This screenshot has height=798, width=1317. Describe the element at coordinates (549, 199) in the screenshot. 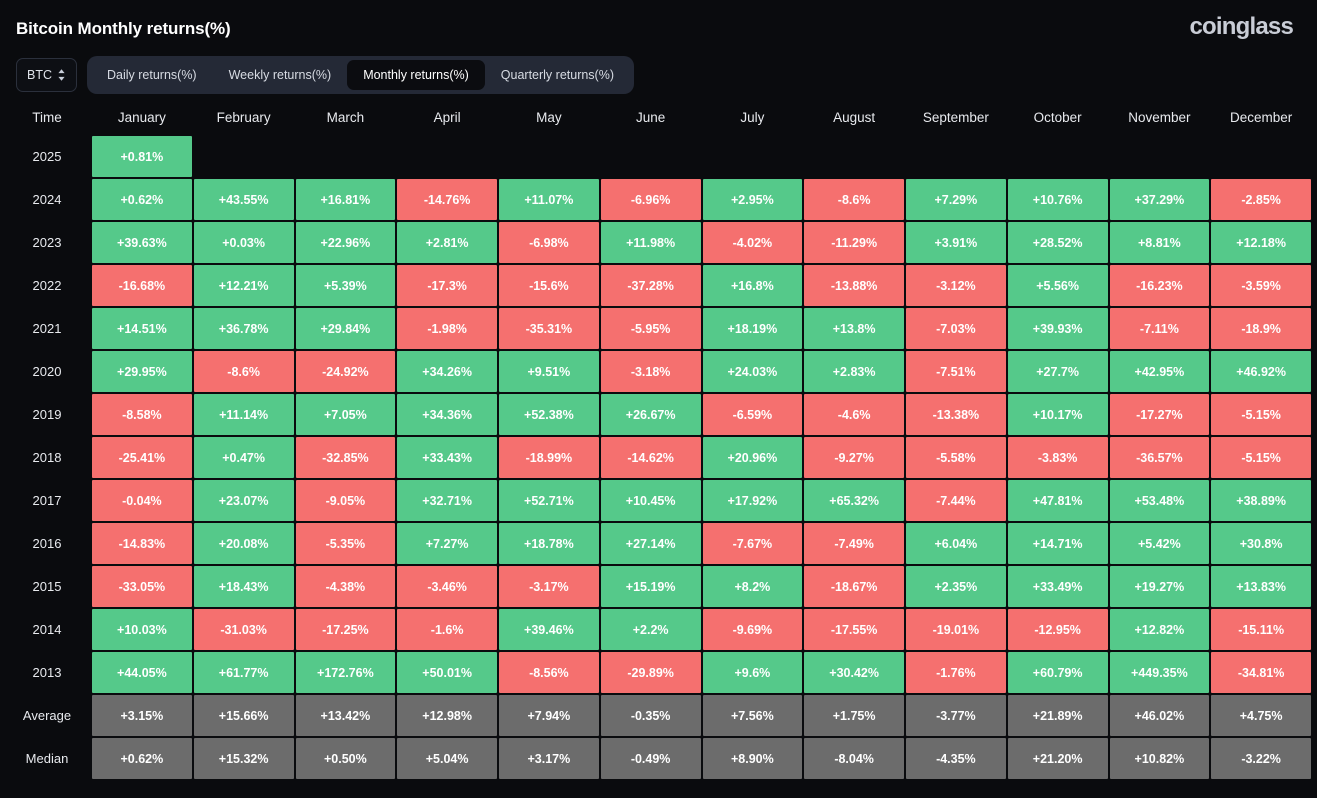

I see `return-cell: +11.07%` at that location.